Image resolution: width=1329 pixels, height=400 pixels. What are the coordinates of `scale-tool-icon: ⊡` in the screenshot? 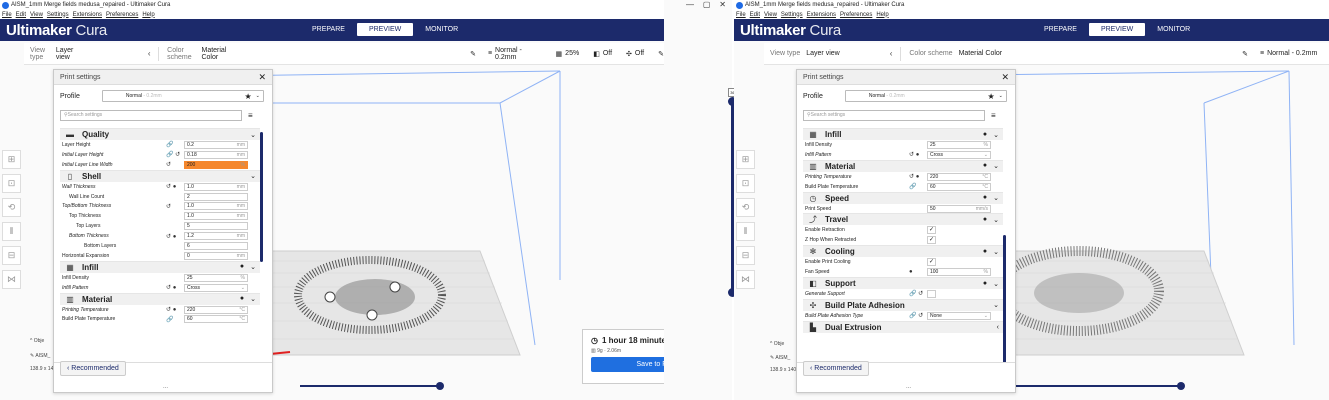 It's located at (11, 183).